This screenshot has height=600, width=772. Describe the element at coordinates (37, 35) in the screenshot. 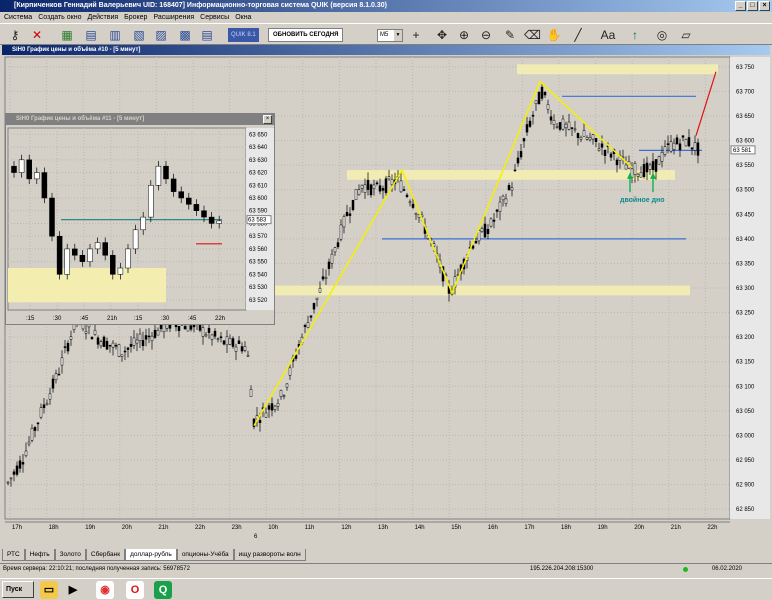

I see `disconnect-icon: ✕` at that location.